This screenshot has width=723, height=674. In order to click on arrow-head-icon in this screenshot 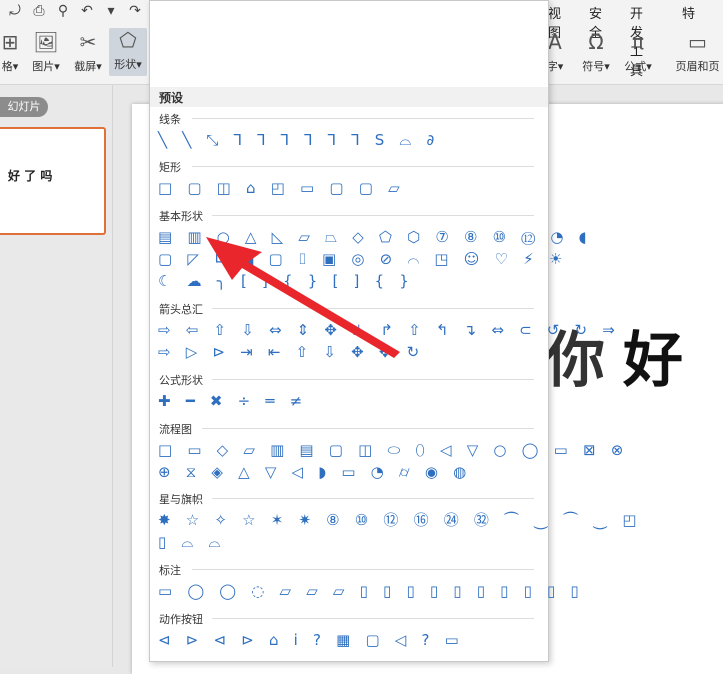, I will do `click(303, 297)`.